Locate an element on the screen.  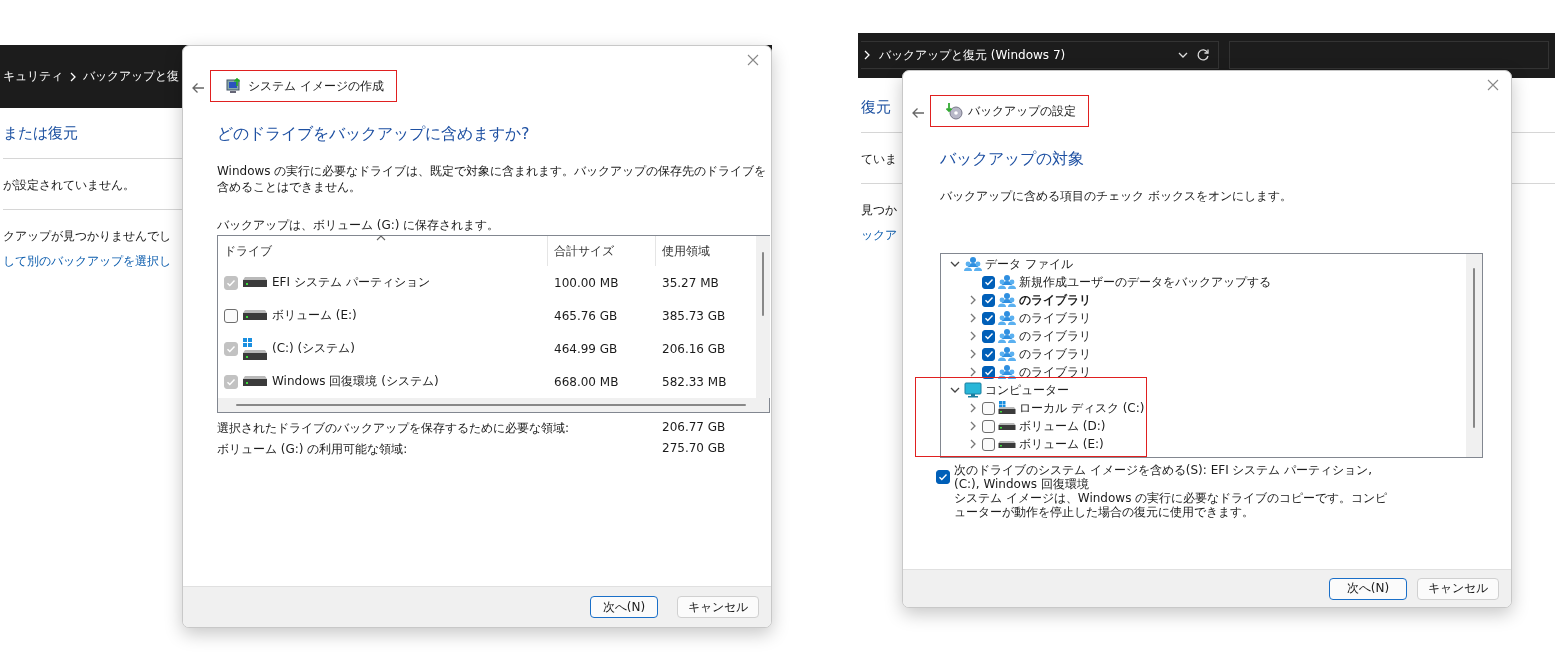
tree-item-label: ボリューム (D:) is located at coordinates (1062, 426).